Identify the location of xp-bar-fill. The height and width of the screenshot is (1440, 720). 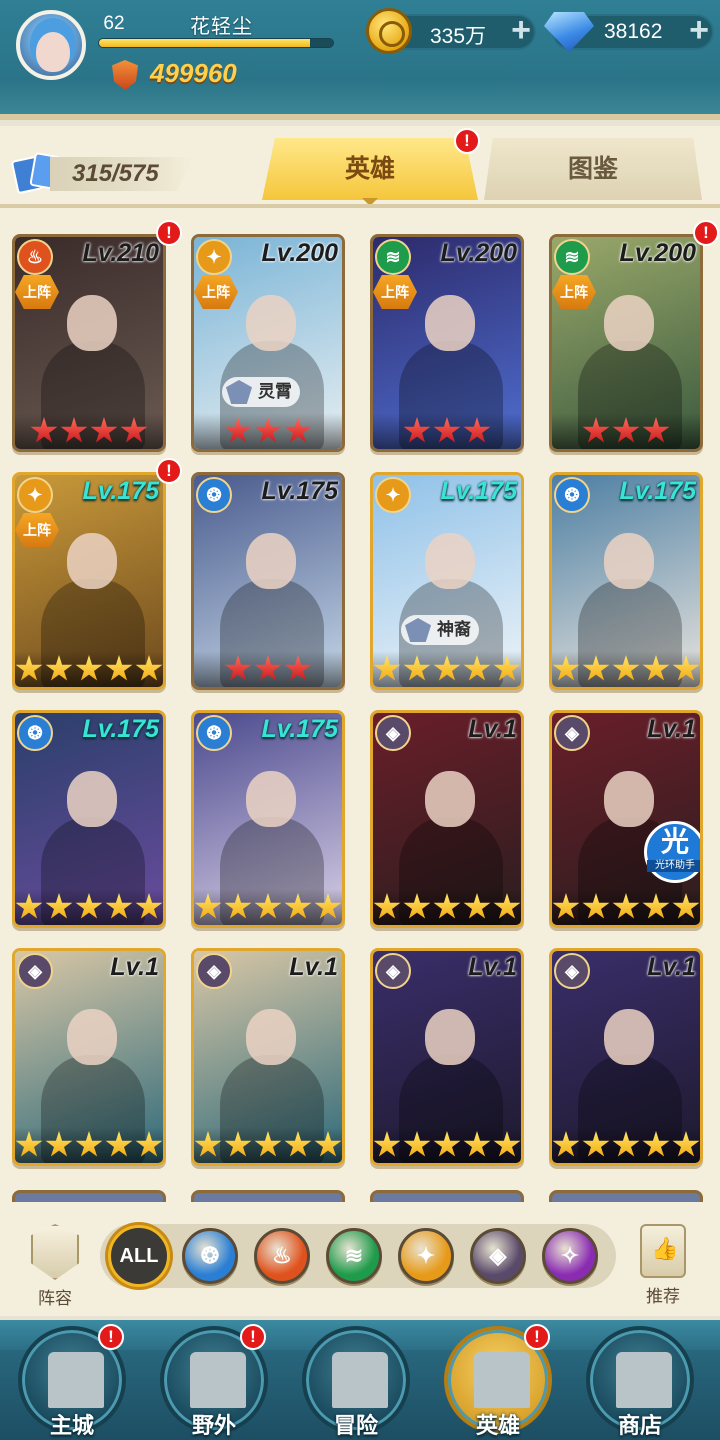
(204, 43).